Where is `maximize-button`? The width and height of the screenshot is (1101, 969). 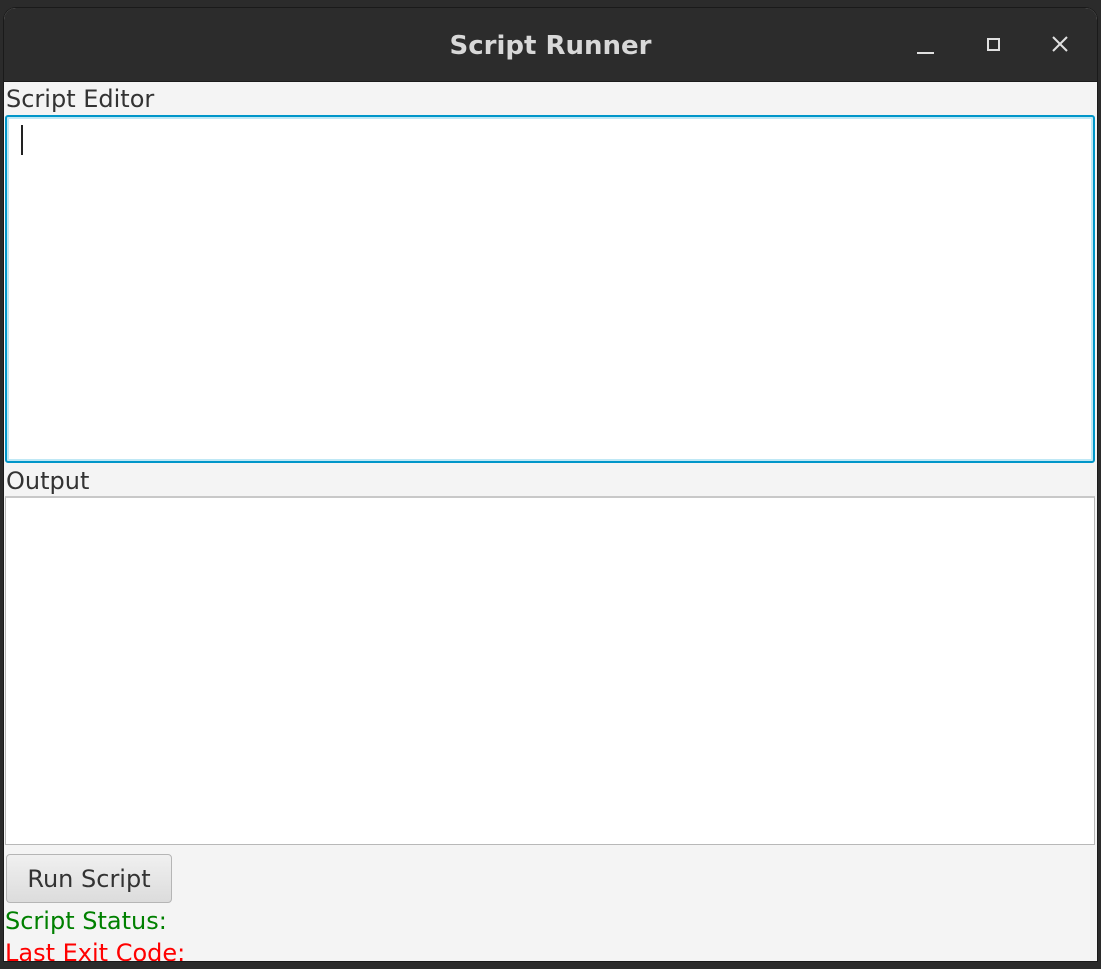
maximize-button is located at coordinates (993, 44).